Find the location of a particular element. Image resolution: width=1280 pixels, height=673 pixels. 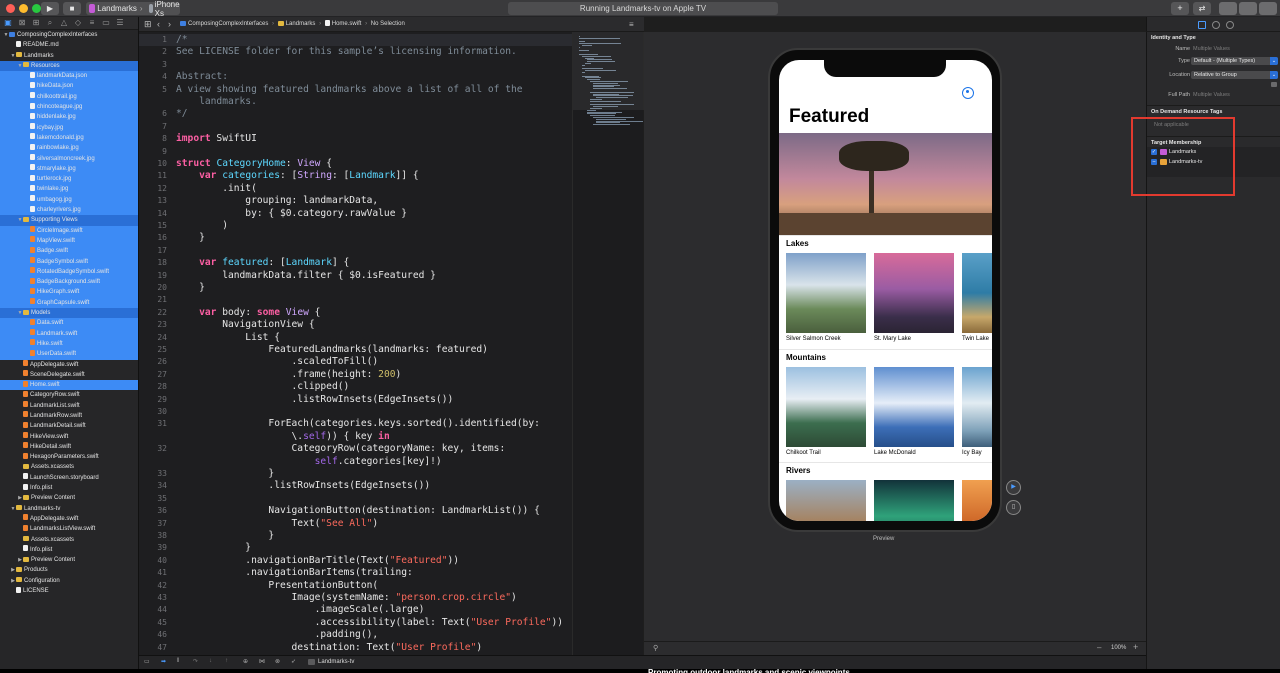

navigator-item: charleyrivers.jpg is located at coordinates (69, 210).